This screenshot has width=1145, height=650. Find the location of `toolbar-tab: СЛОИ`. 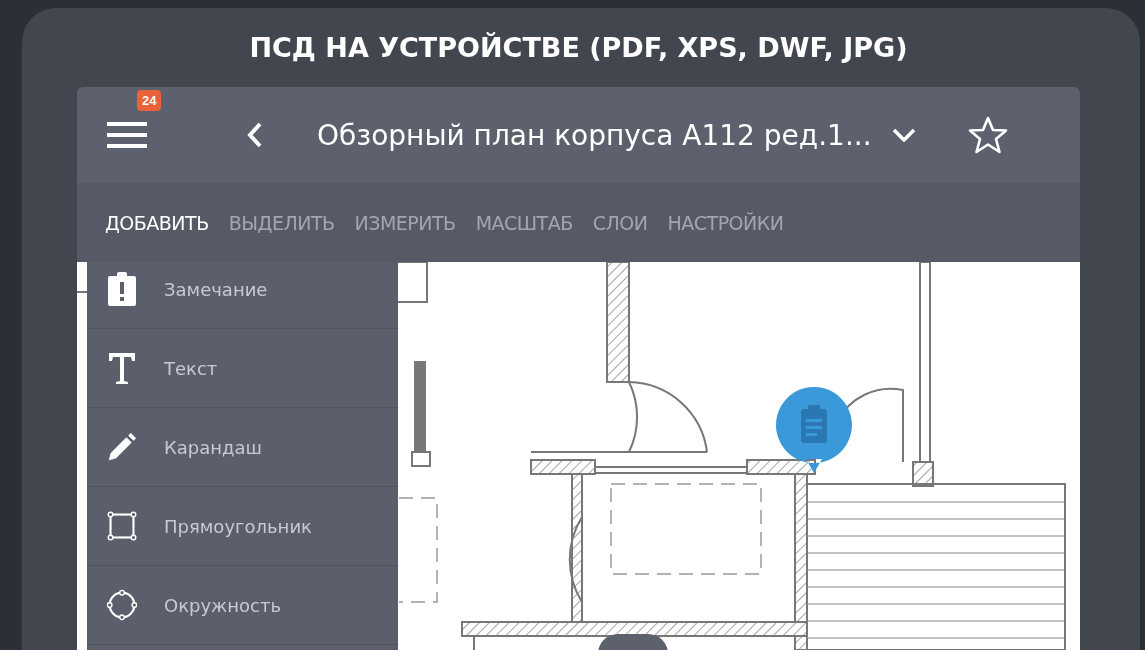

toolbar-tab: СЛОИ is located at coordinates (620, 222).